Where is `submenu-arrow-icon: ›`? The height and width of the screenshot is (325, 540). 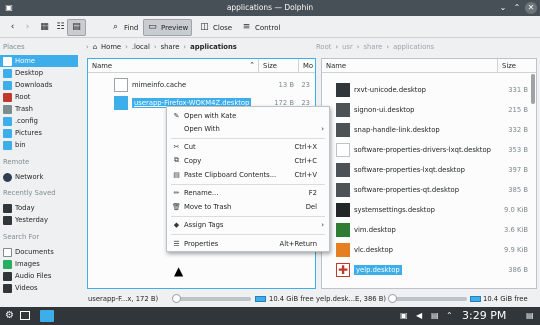
submenu-arrow-icon: › is located at coordinates (322, 128).